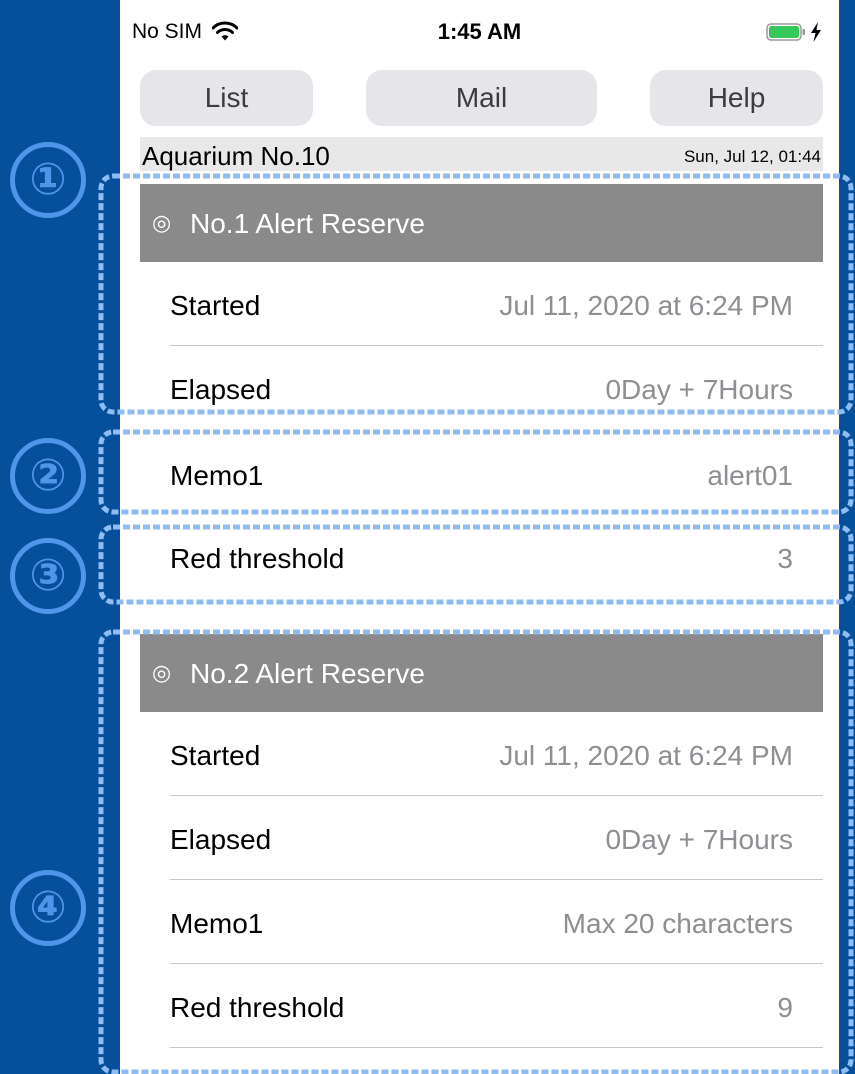 This screenshot has width=855, height=1074. Describe the element at coordinates (48, 476) in the screenshot. I see `annotation-number-2: ②` at that location.